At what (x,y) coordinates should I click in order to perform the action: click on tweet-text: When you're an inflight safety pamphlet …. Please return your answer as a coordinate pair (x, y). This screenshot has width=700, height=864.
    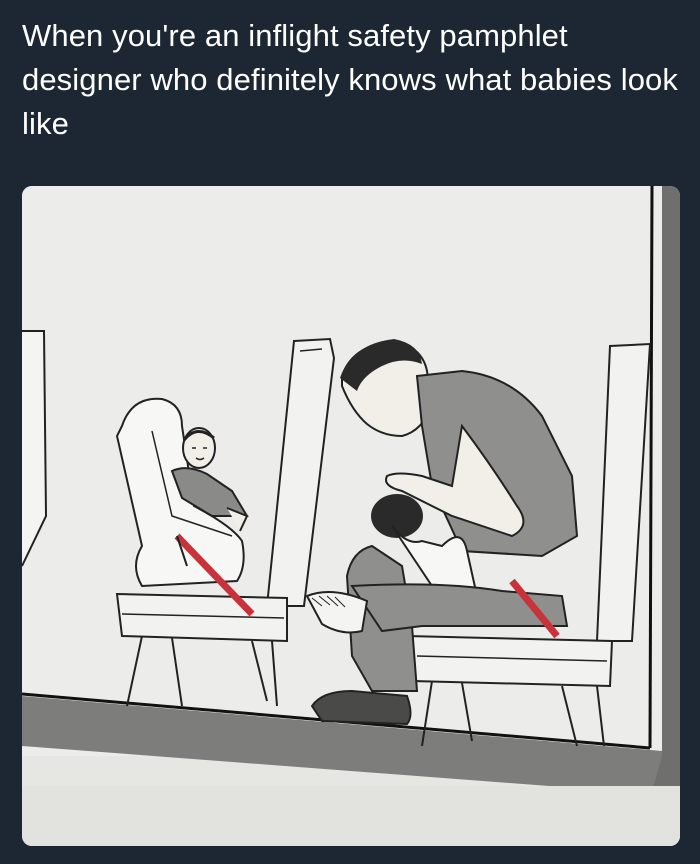
    Looking at the image, I should click on (350, 79).